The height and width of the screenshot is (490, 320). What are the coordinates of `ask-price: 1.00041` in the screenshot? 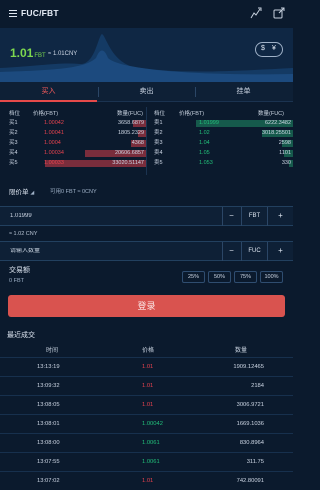 It's located at (54, 133).